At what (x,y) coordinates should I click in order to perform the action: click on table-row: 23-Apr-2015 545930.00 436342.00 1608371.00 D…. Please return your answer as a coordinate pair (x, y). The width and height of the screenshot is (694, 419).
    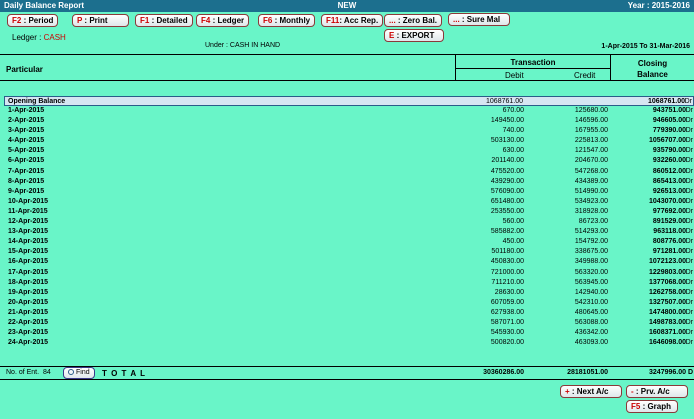
    Looking at the image, I should click on (347, 333).